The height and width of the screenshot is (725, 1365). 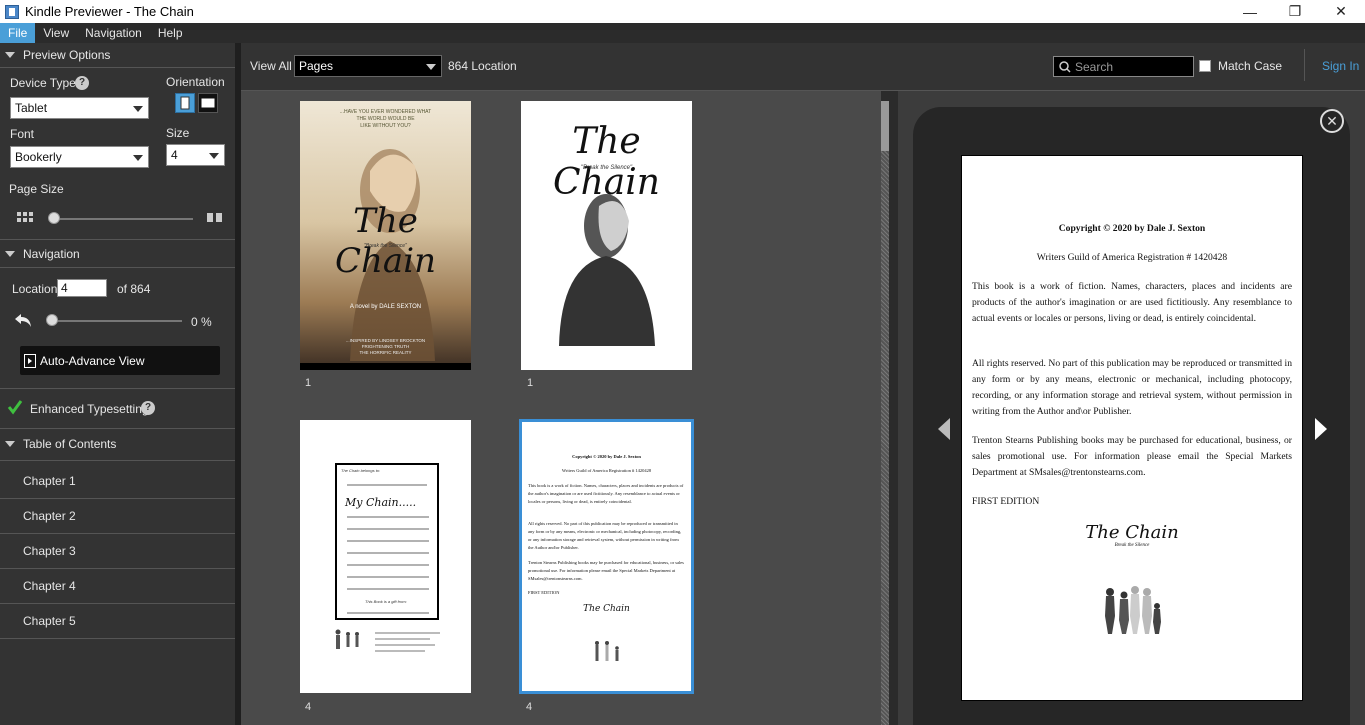 What do you see at coordinates (195, 82) in the screenshot?
I see `orientation-label: Orientation` at bounding box center [195, 82].